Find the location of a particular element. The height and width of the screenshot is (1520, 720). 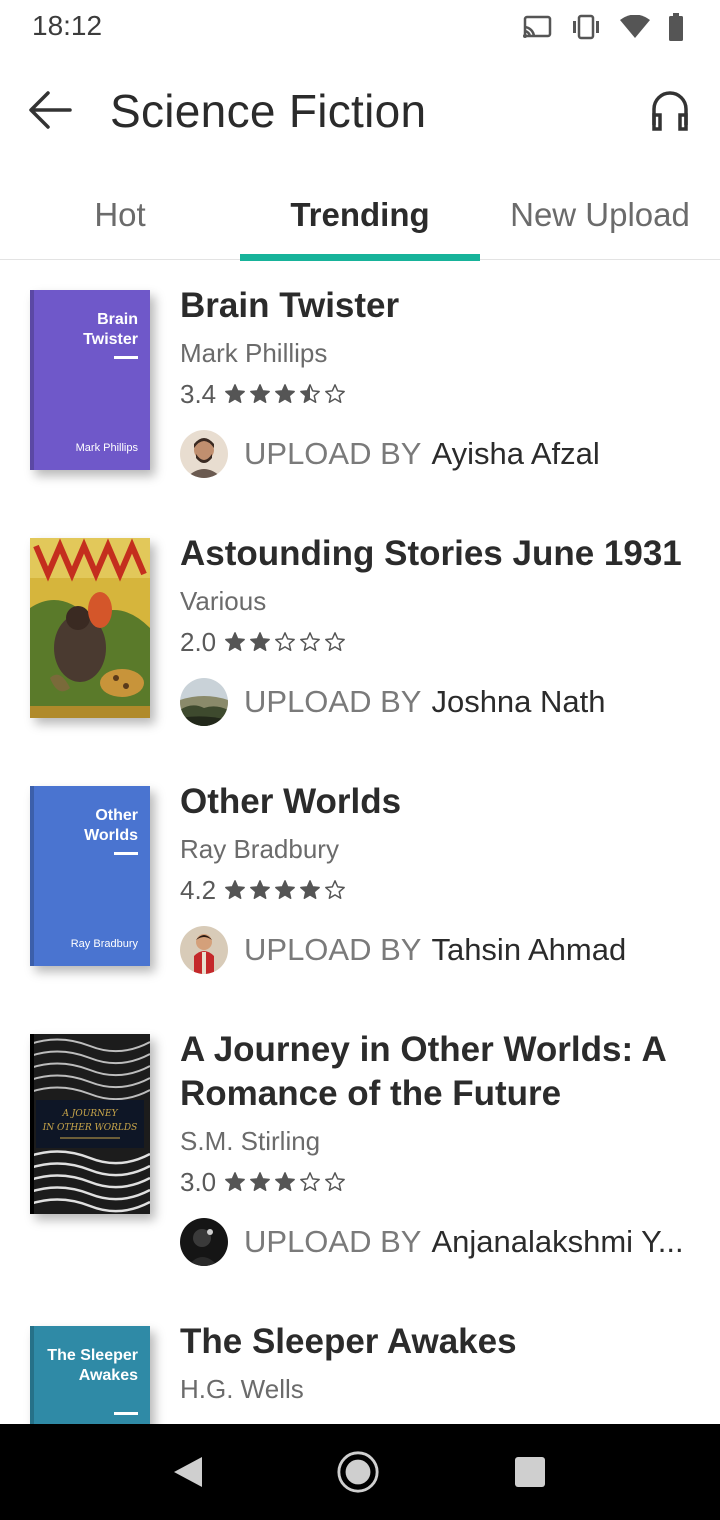

cast-icon is located at coordinates (537, 26).